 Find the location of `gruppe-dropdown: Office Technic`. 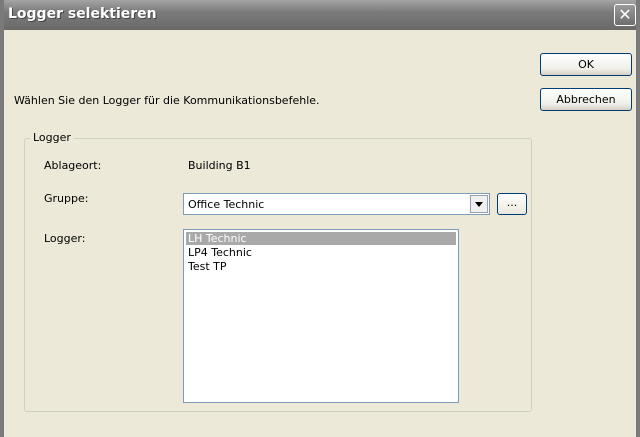

gruppe-dropdown: Office Technic is located at coordinates (336, 204).